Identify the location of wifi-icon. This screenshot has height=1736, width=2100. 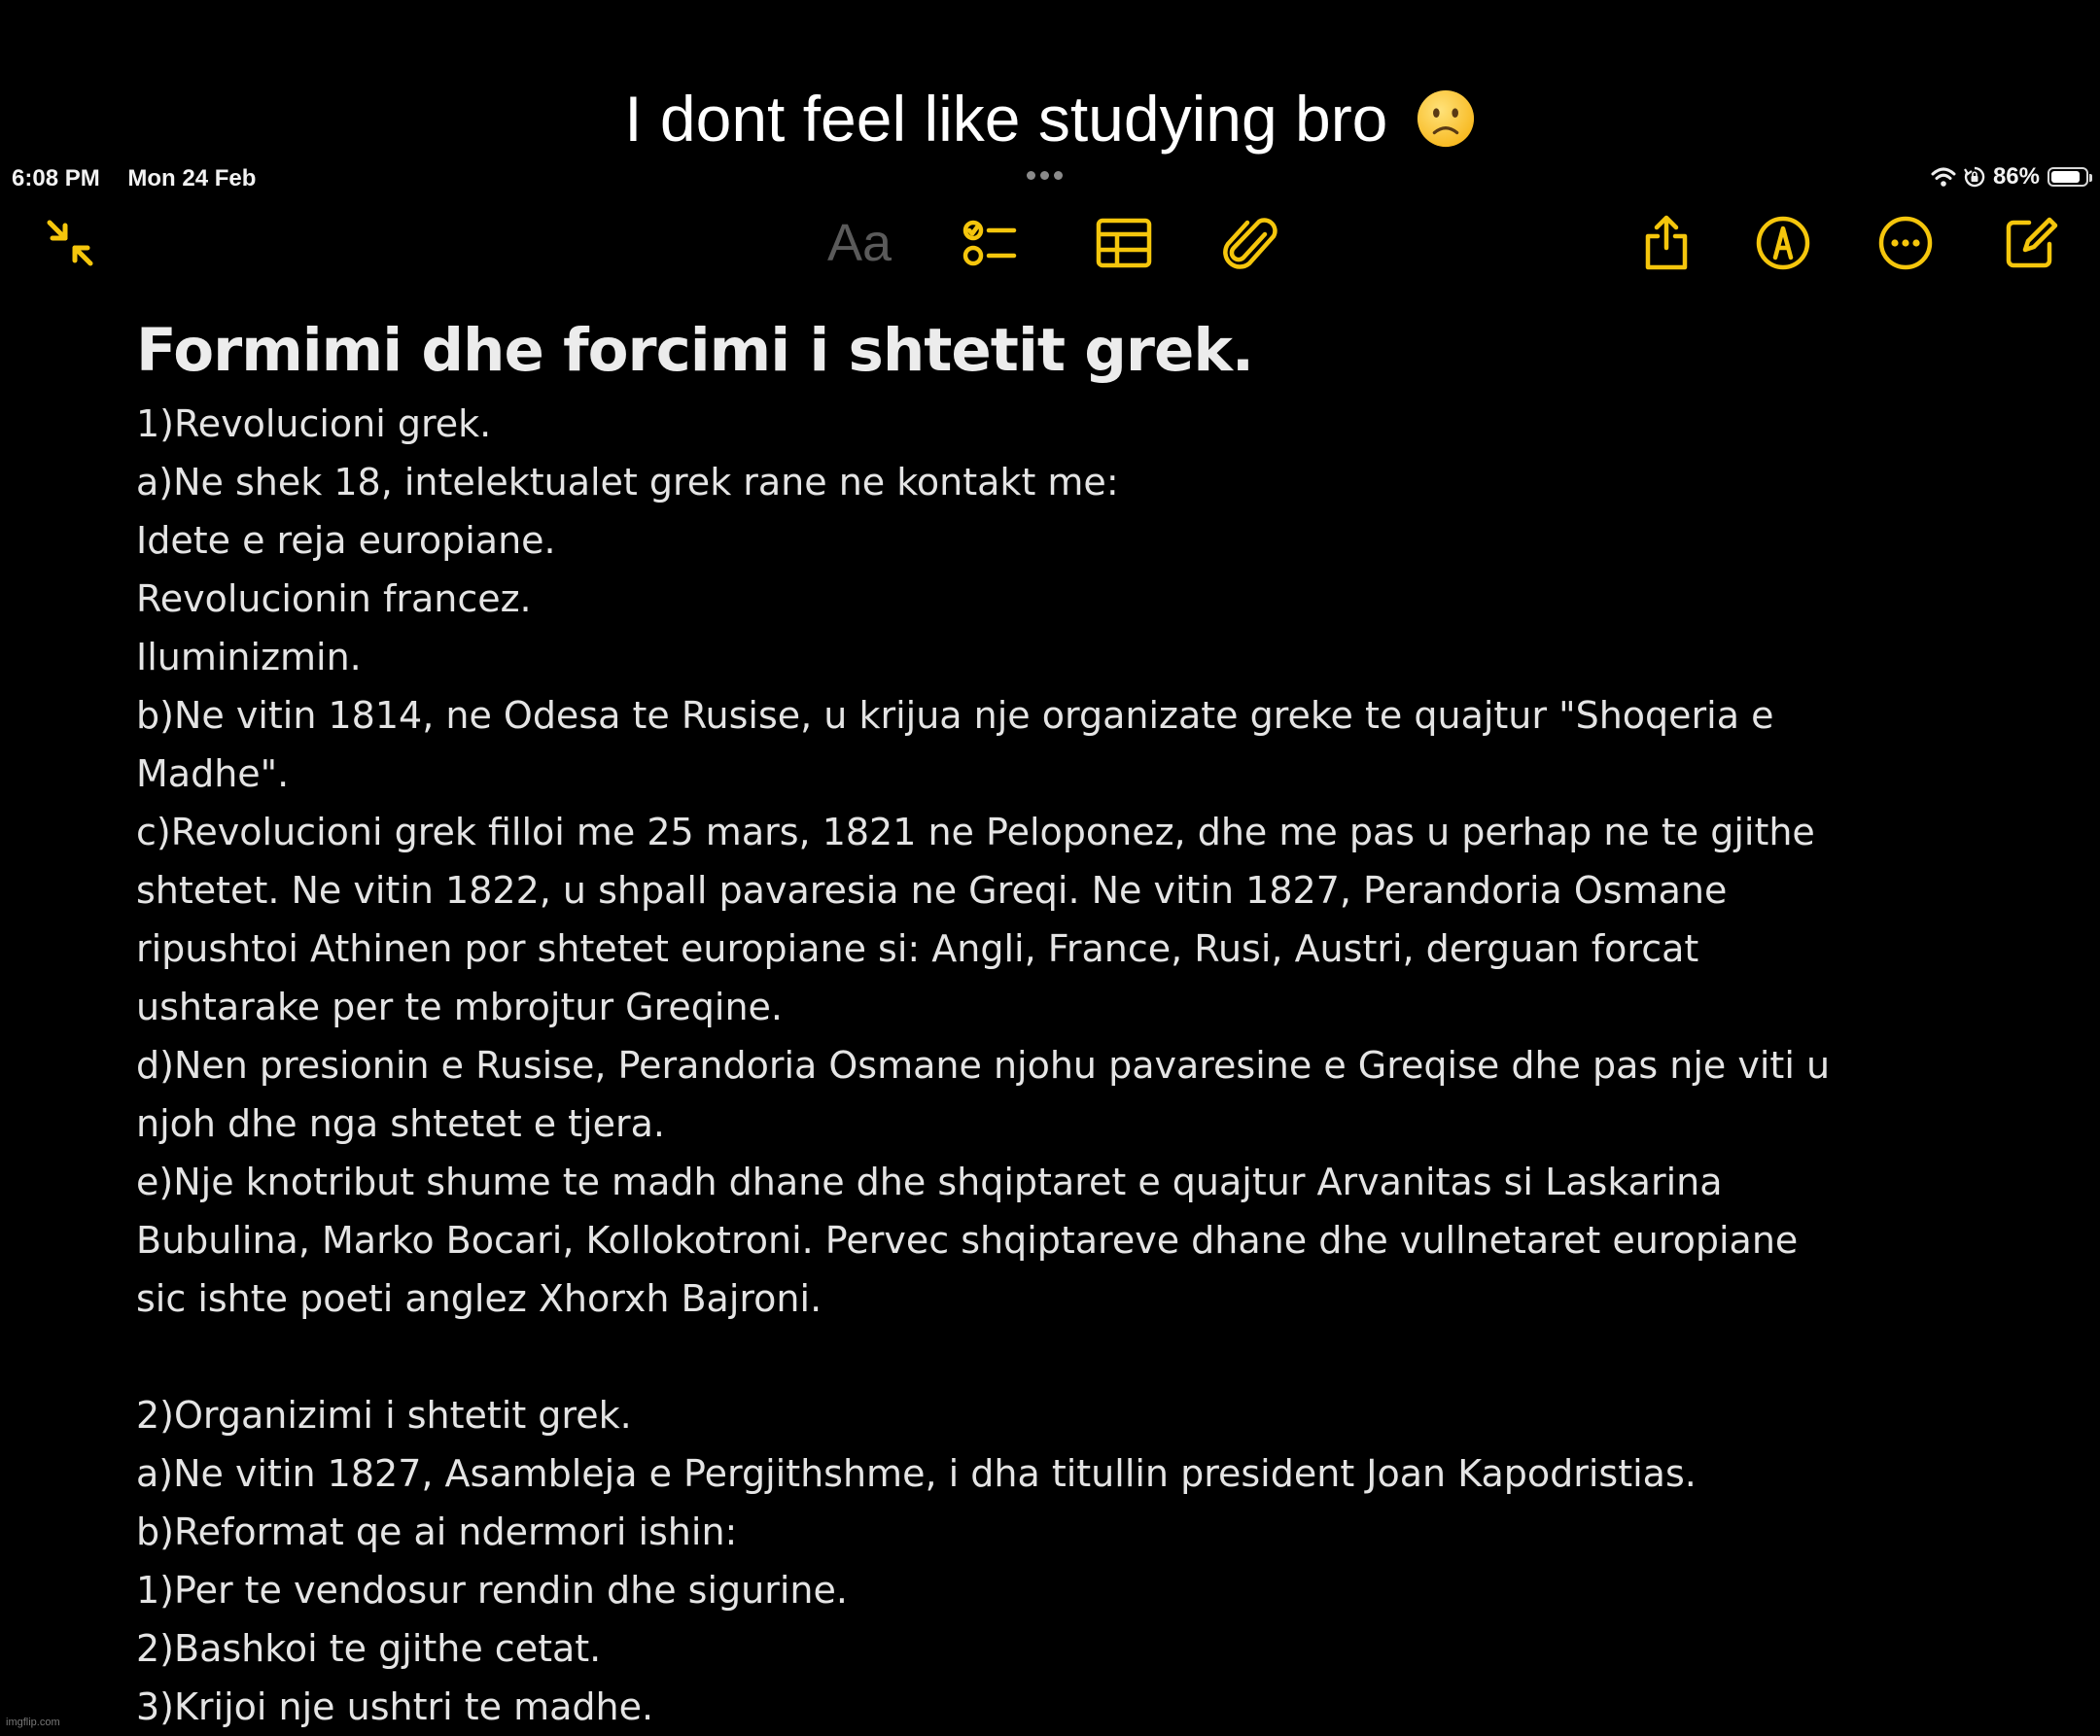
(1943, 177).